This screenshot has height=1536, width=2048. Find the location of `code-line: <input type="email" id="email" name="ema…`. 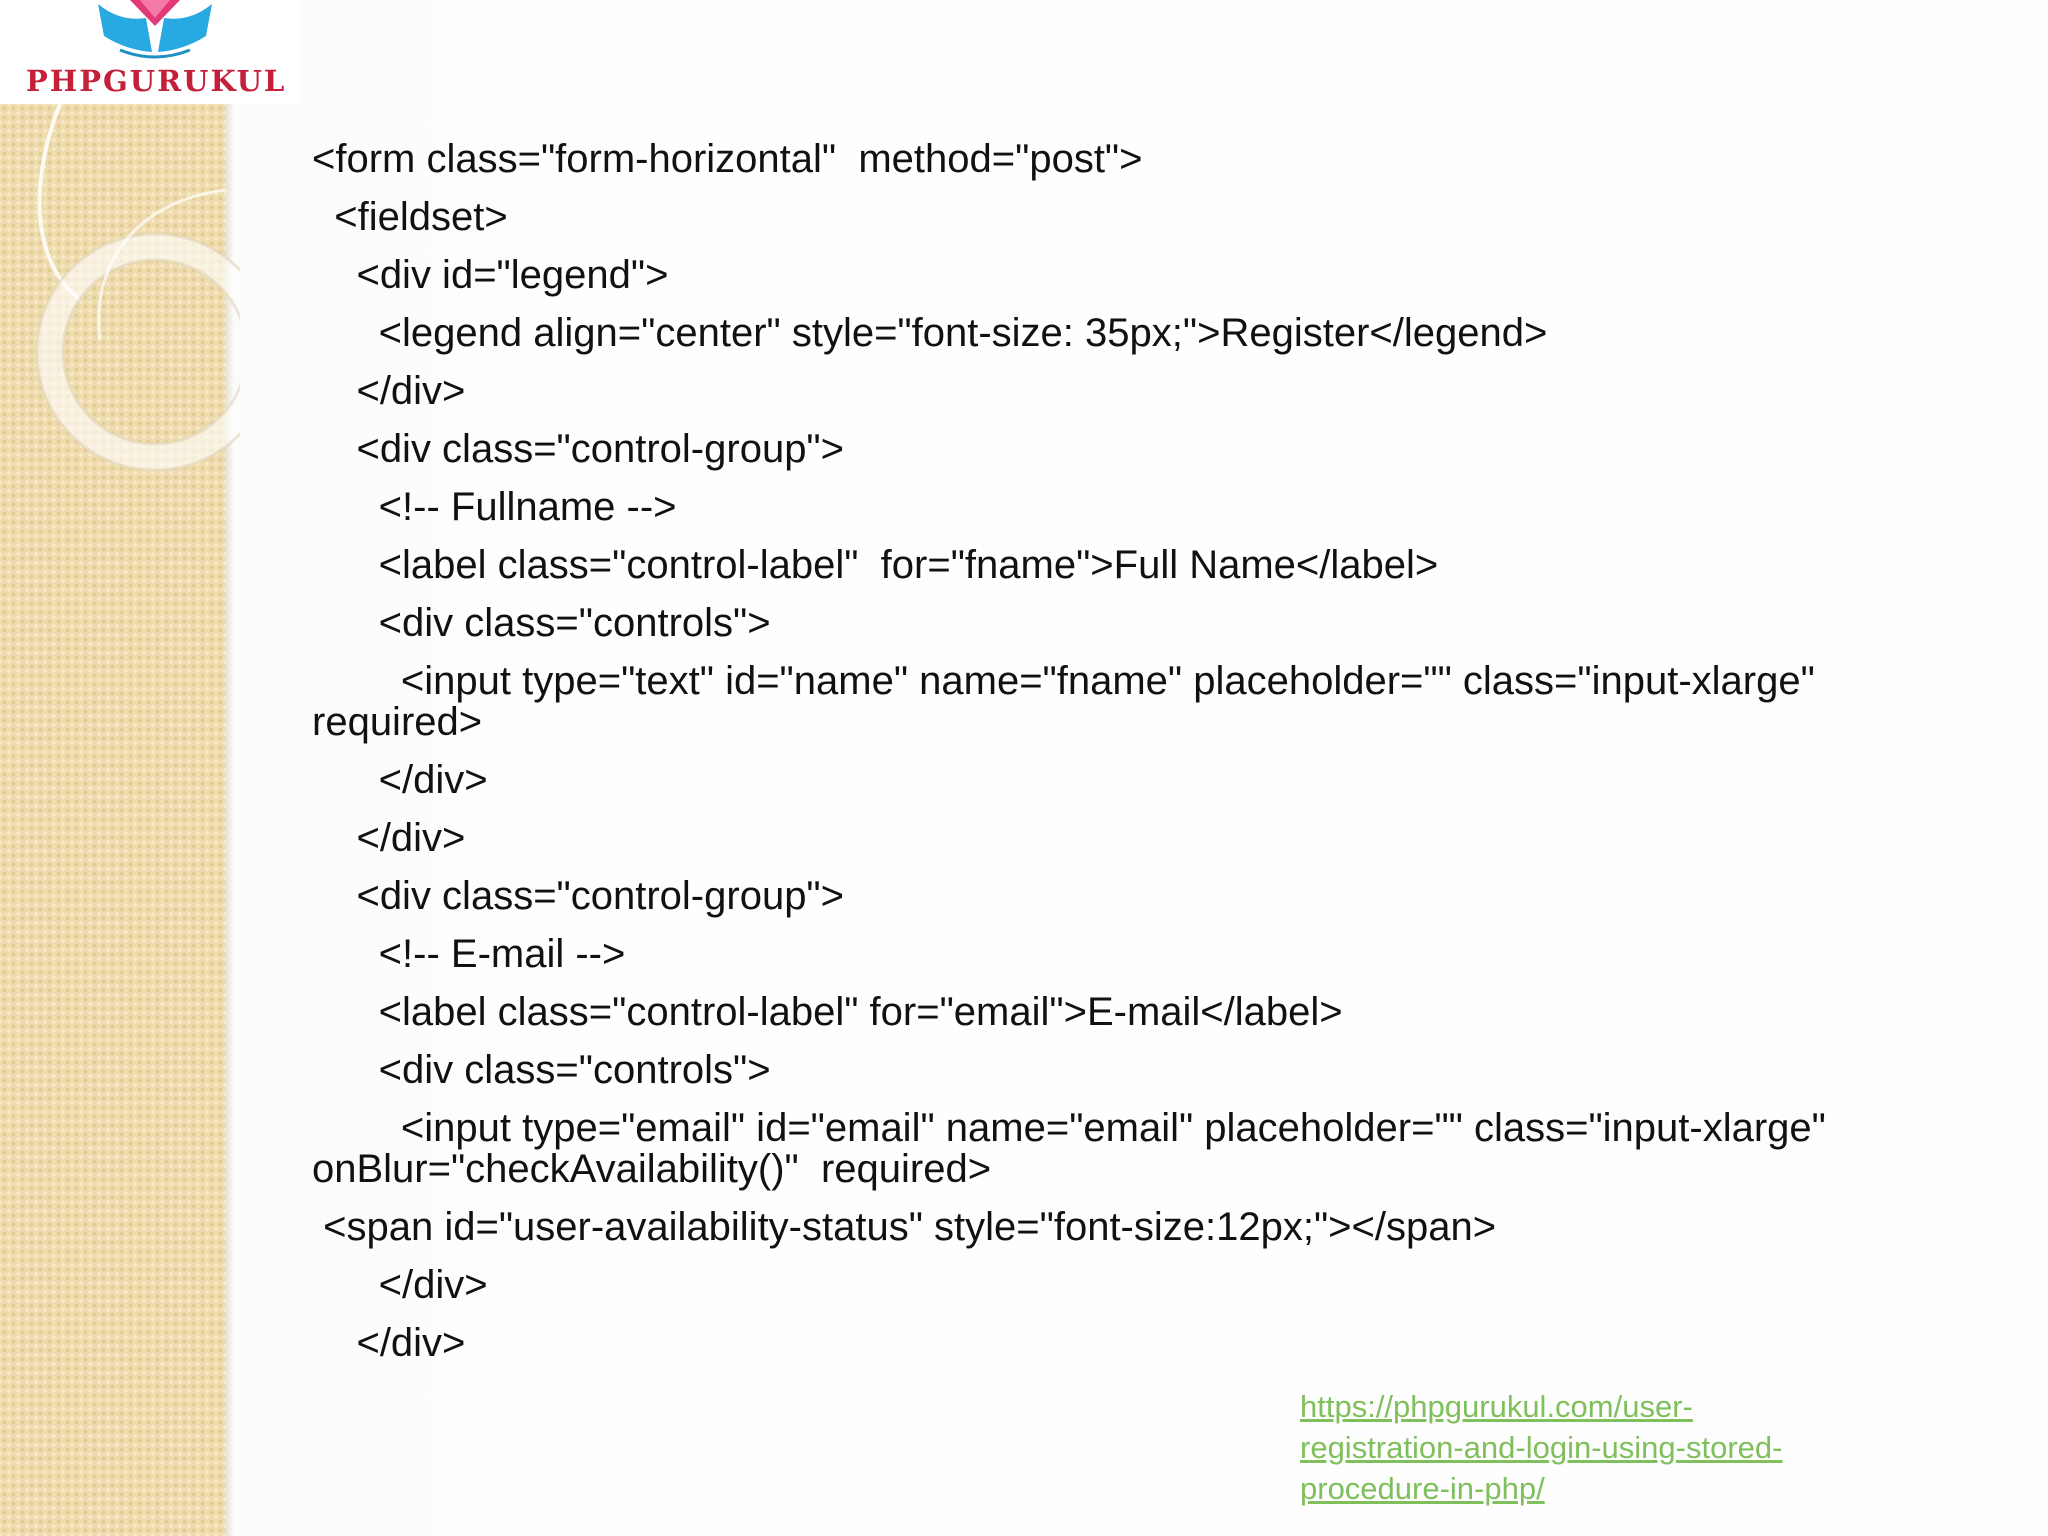

code-line: <input type="email" id="email" name="ema… is located at coordinates (1069, 1128).